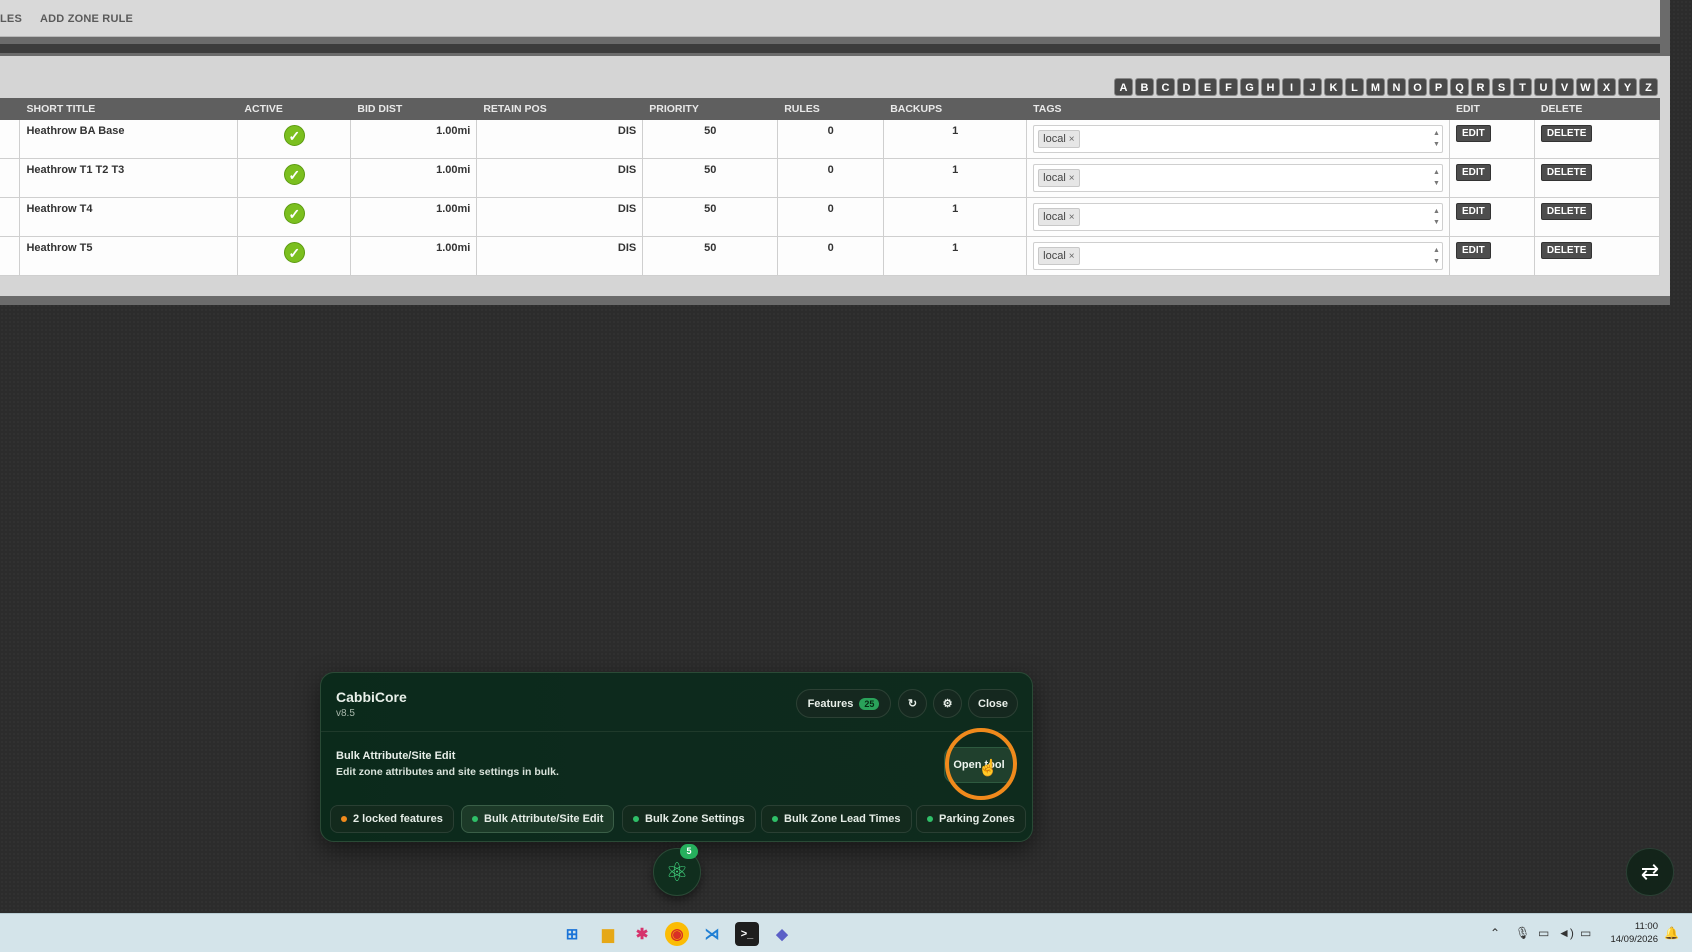 The height and width of the screenshot is (952, 1692). What do you see at coordinates (1459, 87) in the screenshot?
I see `alphabet-letter-q: Q` at bounding box center [1459, 87].